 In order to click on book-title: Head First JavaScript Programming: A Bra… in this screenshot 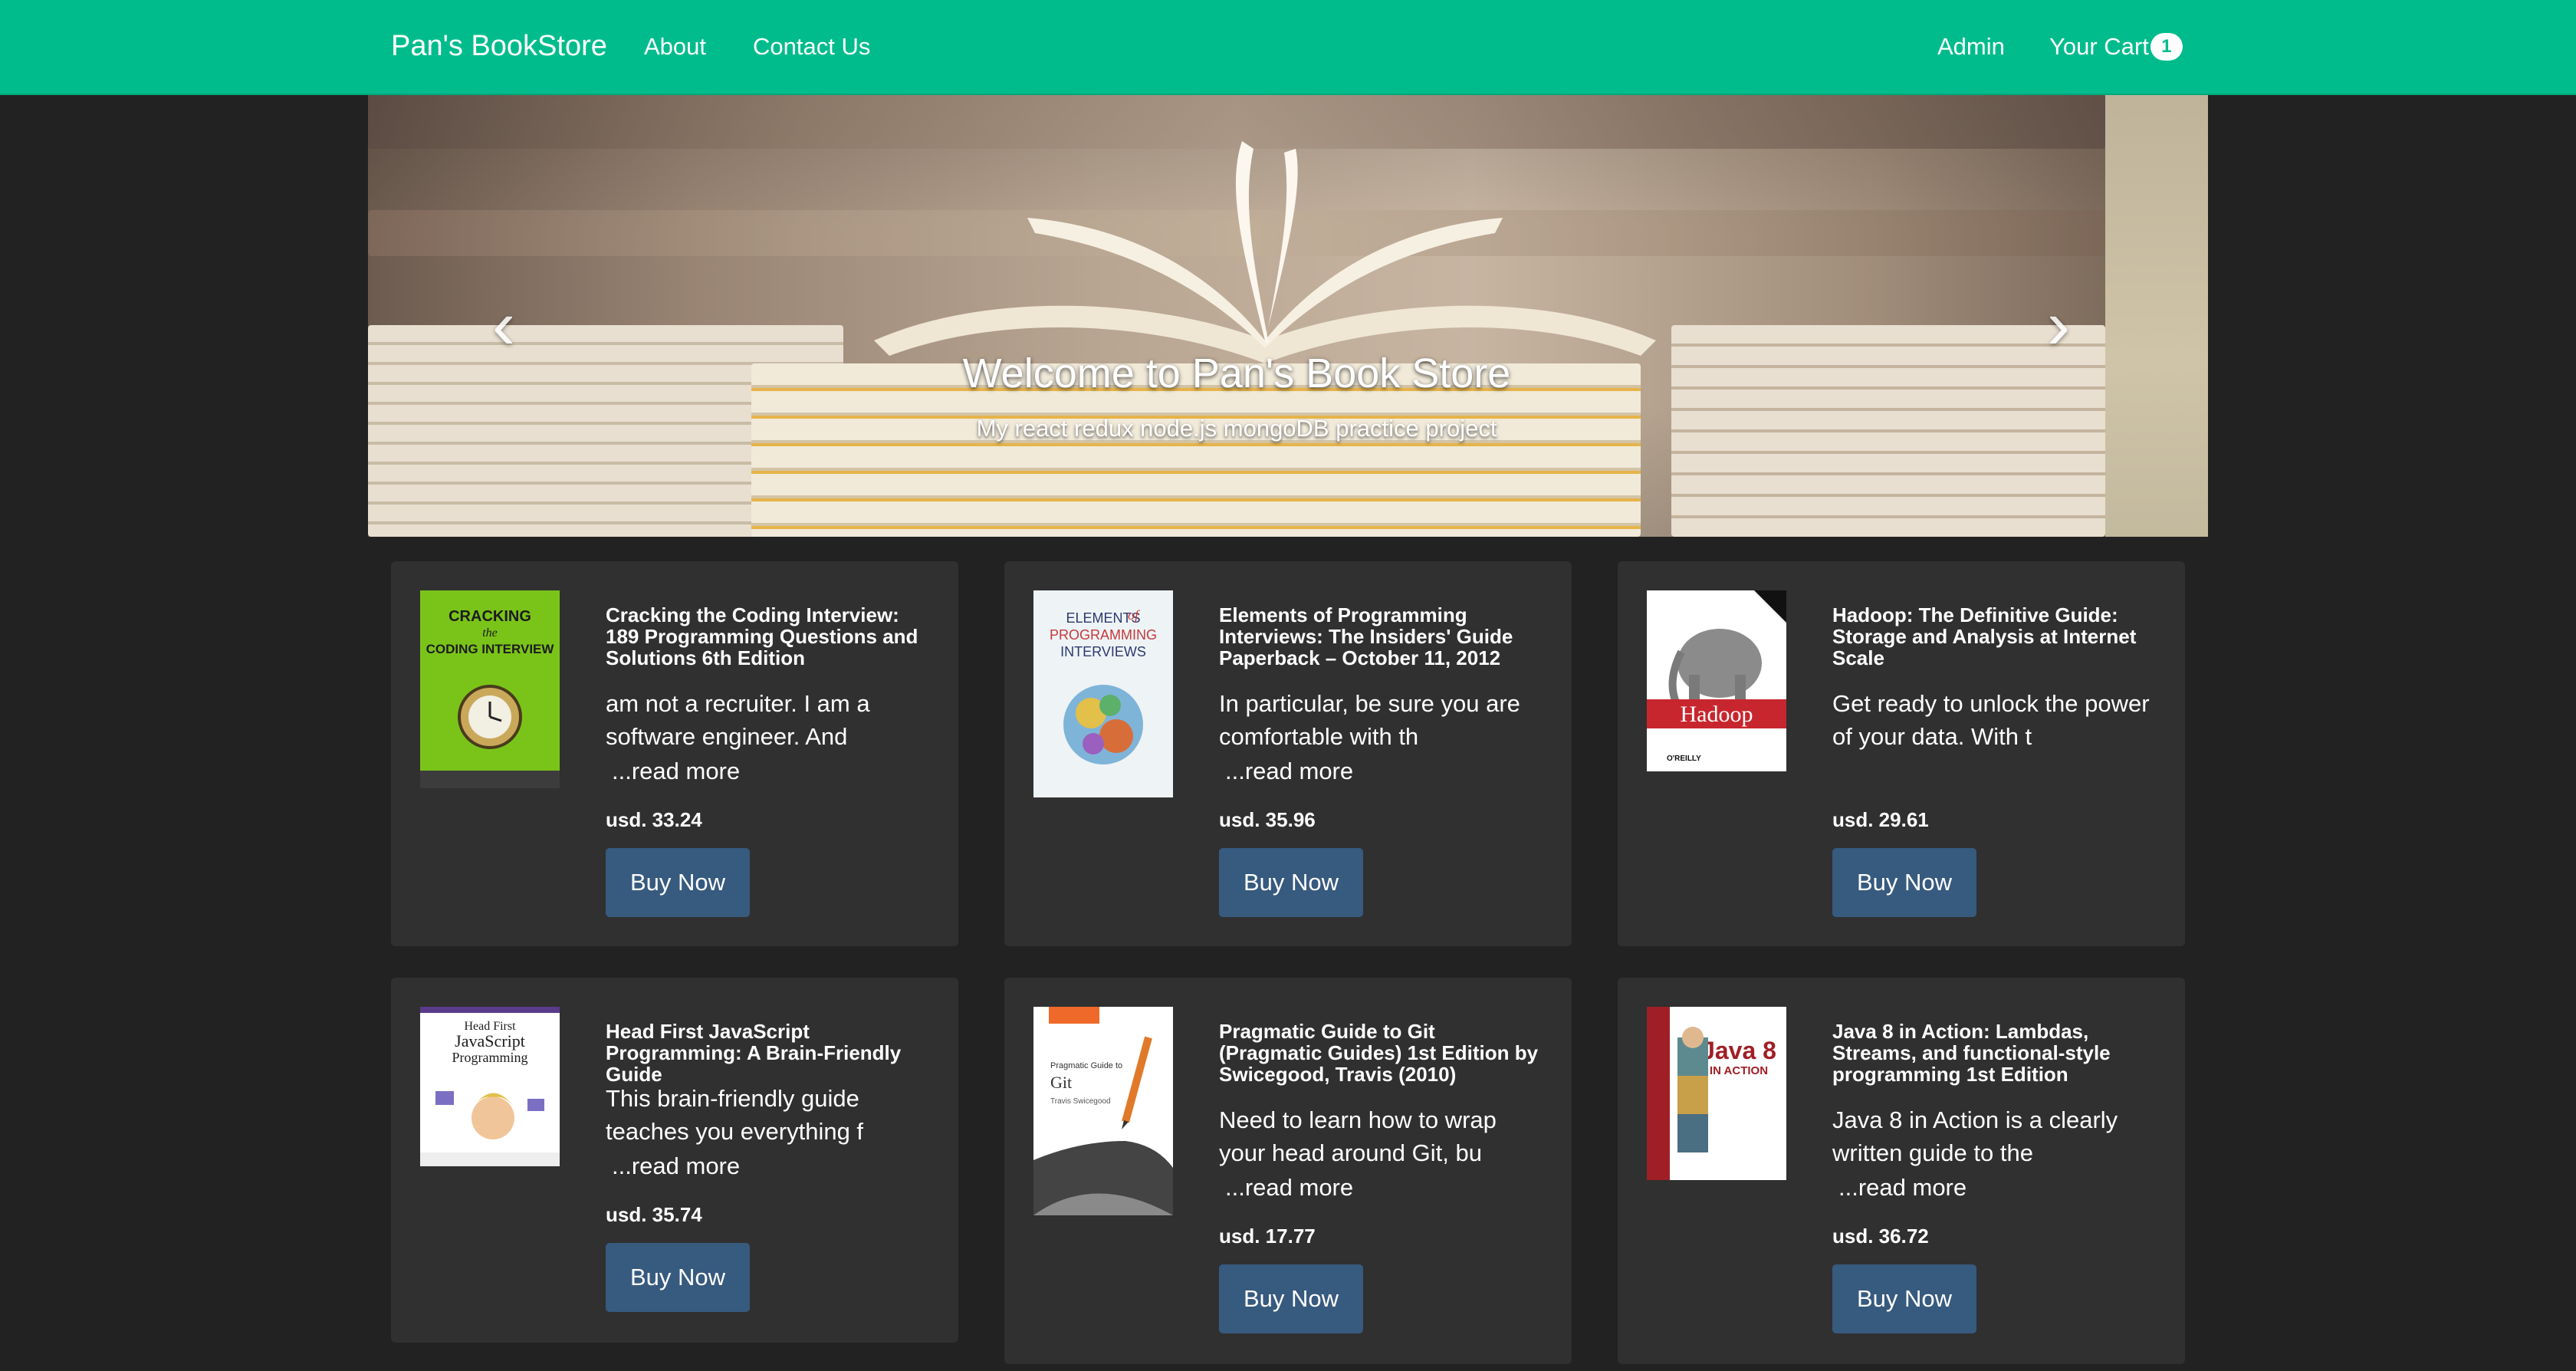, I will do `click(754, 1053)`.